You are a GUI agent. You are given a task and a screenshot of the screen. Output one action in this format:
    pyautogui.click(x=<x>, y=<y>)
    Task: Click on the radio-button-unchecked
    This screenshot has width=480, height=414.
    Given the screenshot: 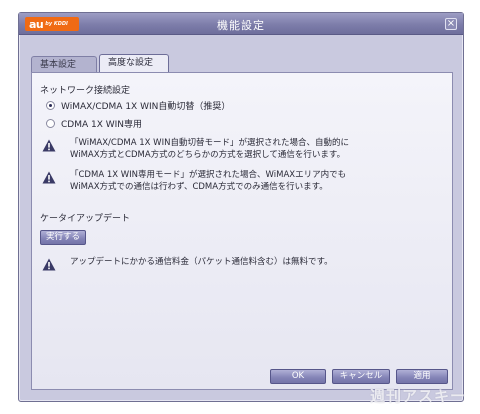 What is the action you would take?
    pyautogui.click(x=50, y=123)
    